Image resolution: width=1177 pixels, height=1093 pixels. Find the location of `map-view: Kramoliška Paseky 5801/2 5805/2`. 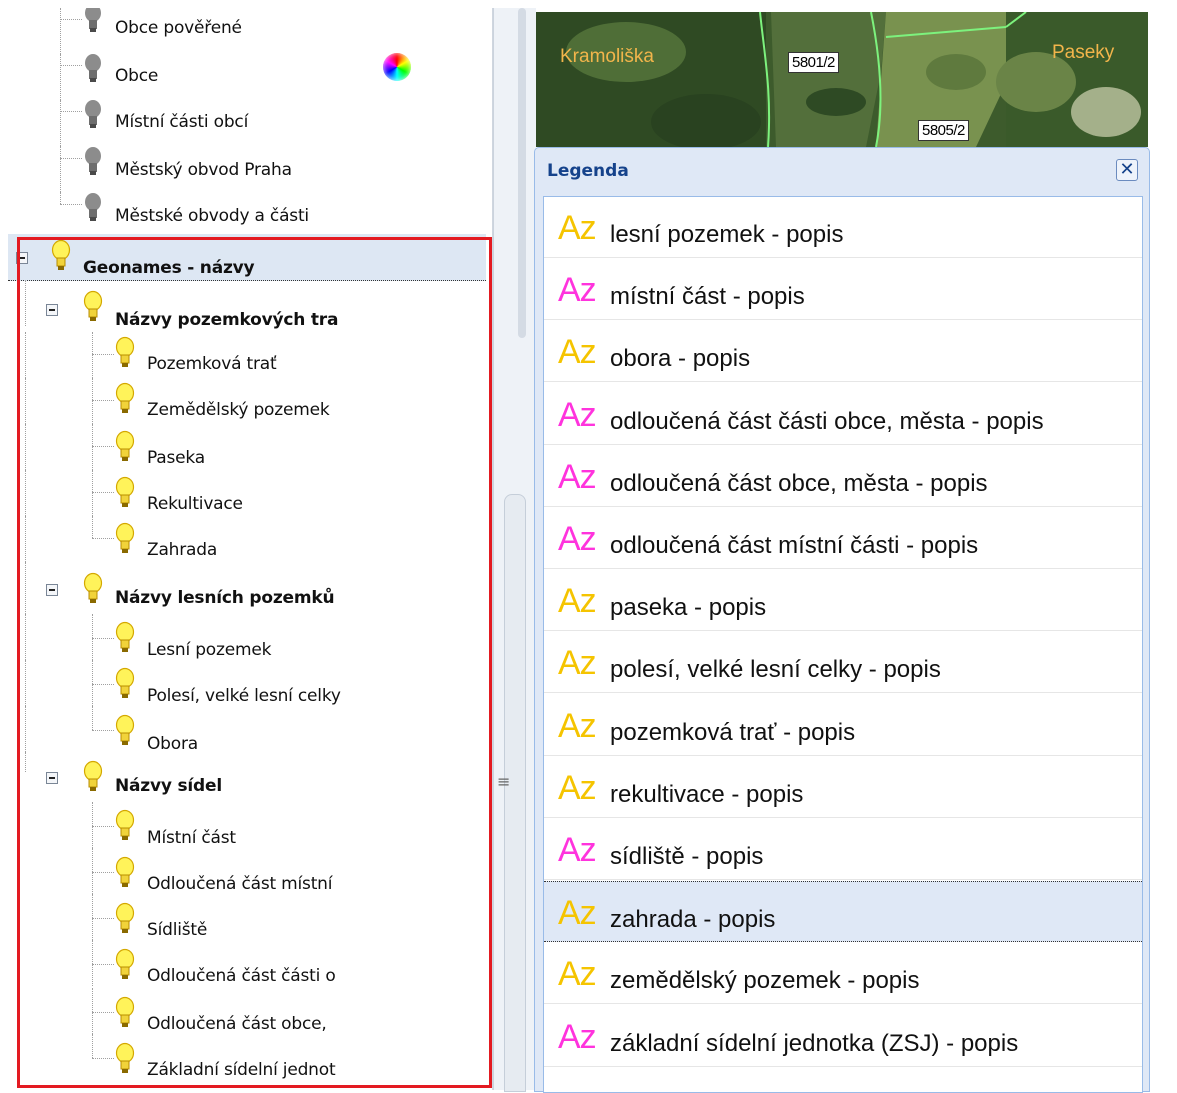

map-view: Kramoliška Paseky 5801/2 5805/2 is located at coordinates (842, 79).